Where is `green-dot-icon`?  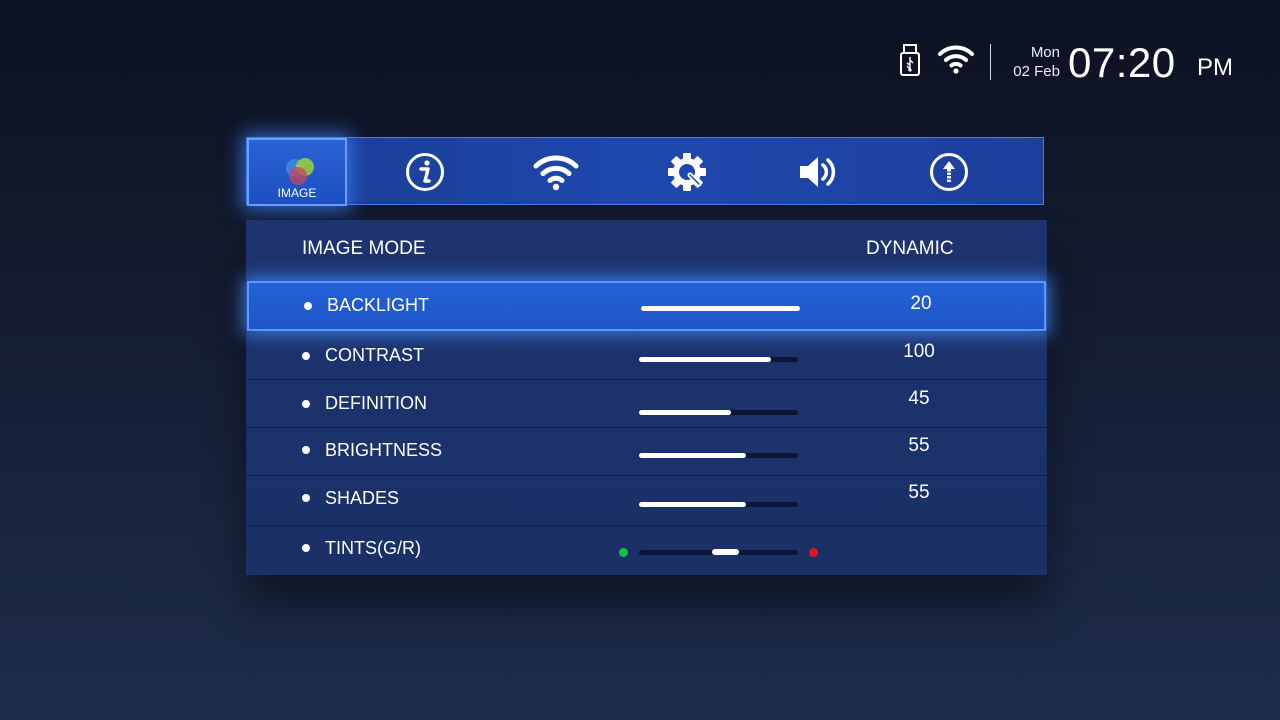
green-dot-icon is located at coordinates (623, 552).